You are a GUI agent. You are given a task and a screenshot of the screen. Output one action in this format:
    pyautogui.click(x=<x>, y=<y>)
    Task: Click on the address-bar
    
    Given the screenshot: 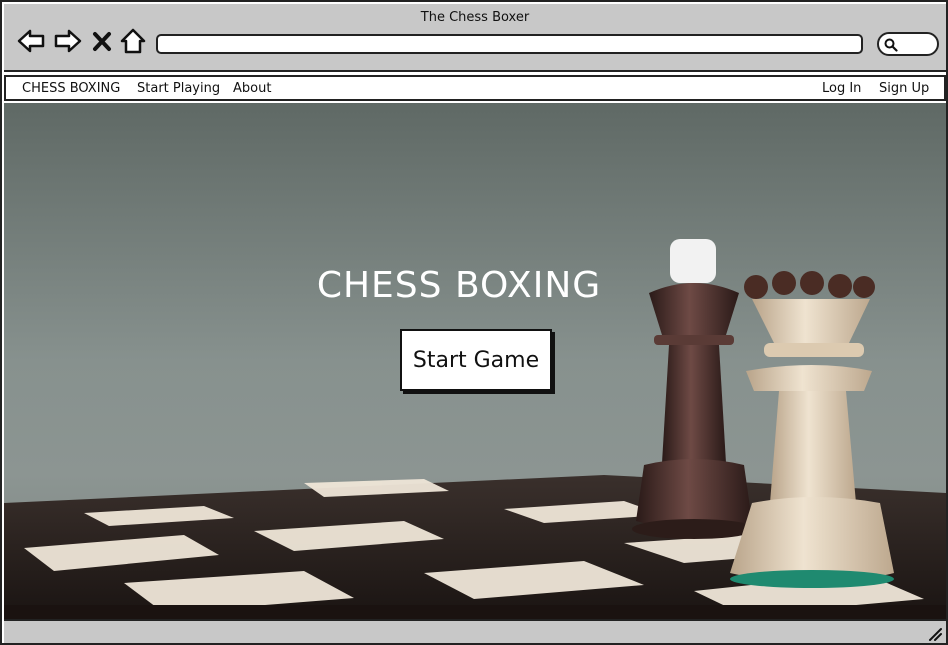 What is the action you would take?
    pyautogui.click(x=509, y=44)
    